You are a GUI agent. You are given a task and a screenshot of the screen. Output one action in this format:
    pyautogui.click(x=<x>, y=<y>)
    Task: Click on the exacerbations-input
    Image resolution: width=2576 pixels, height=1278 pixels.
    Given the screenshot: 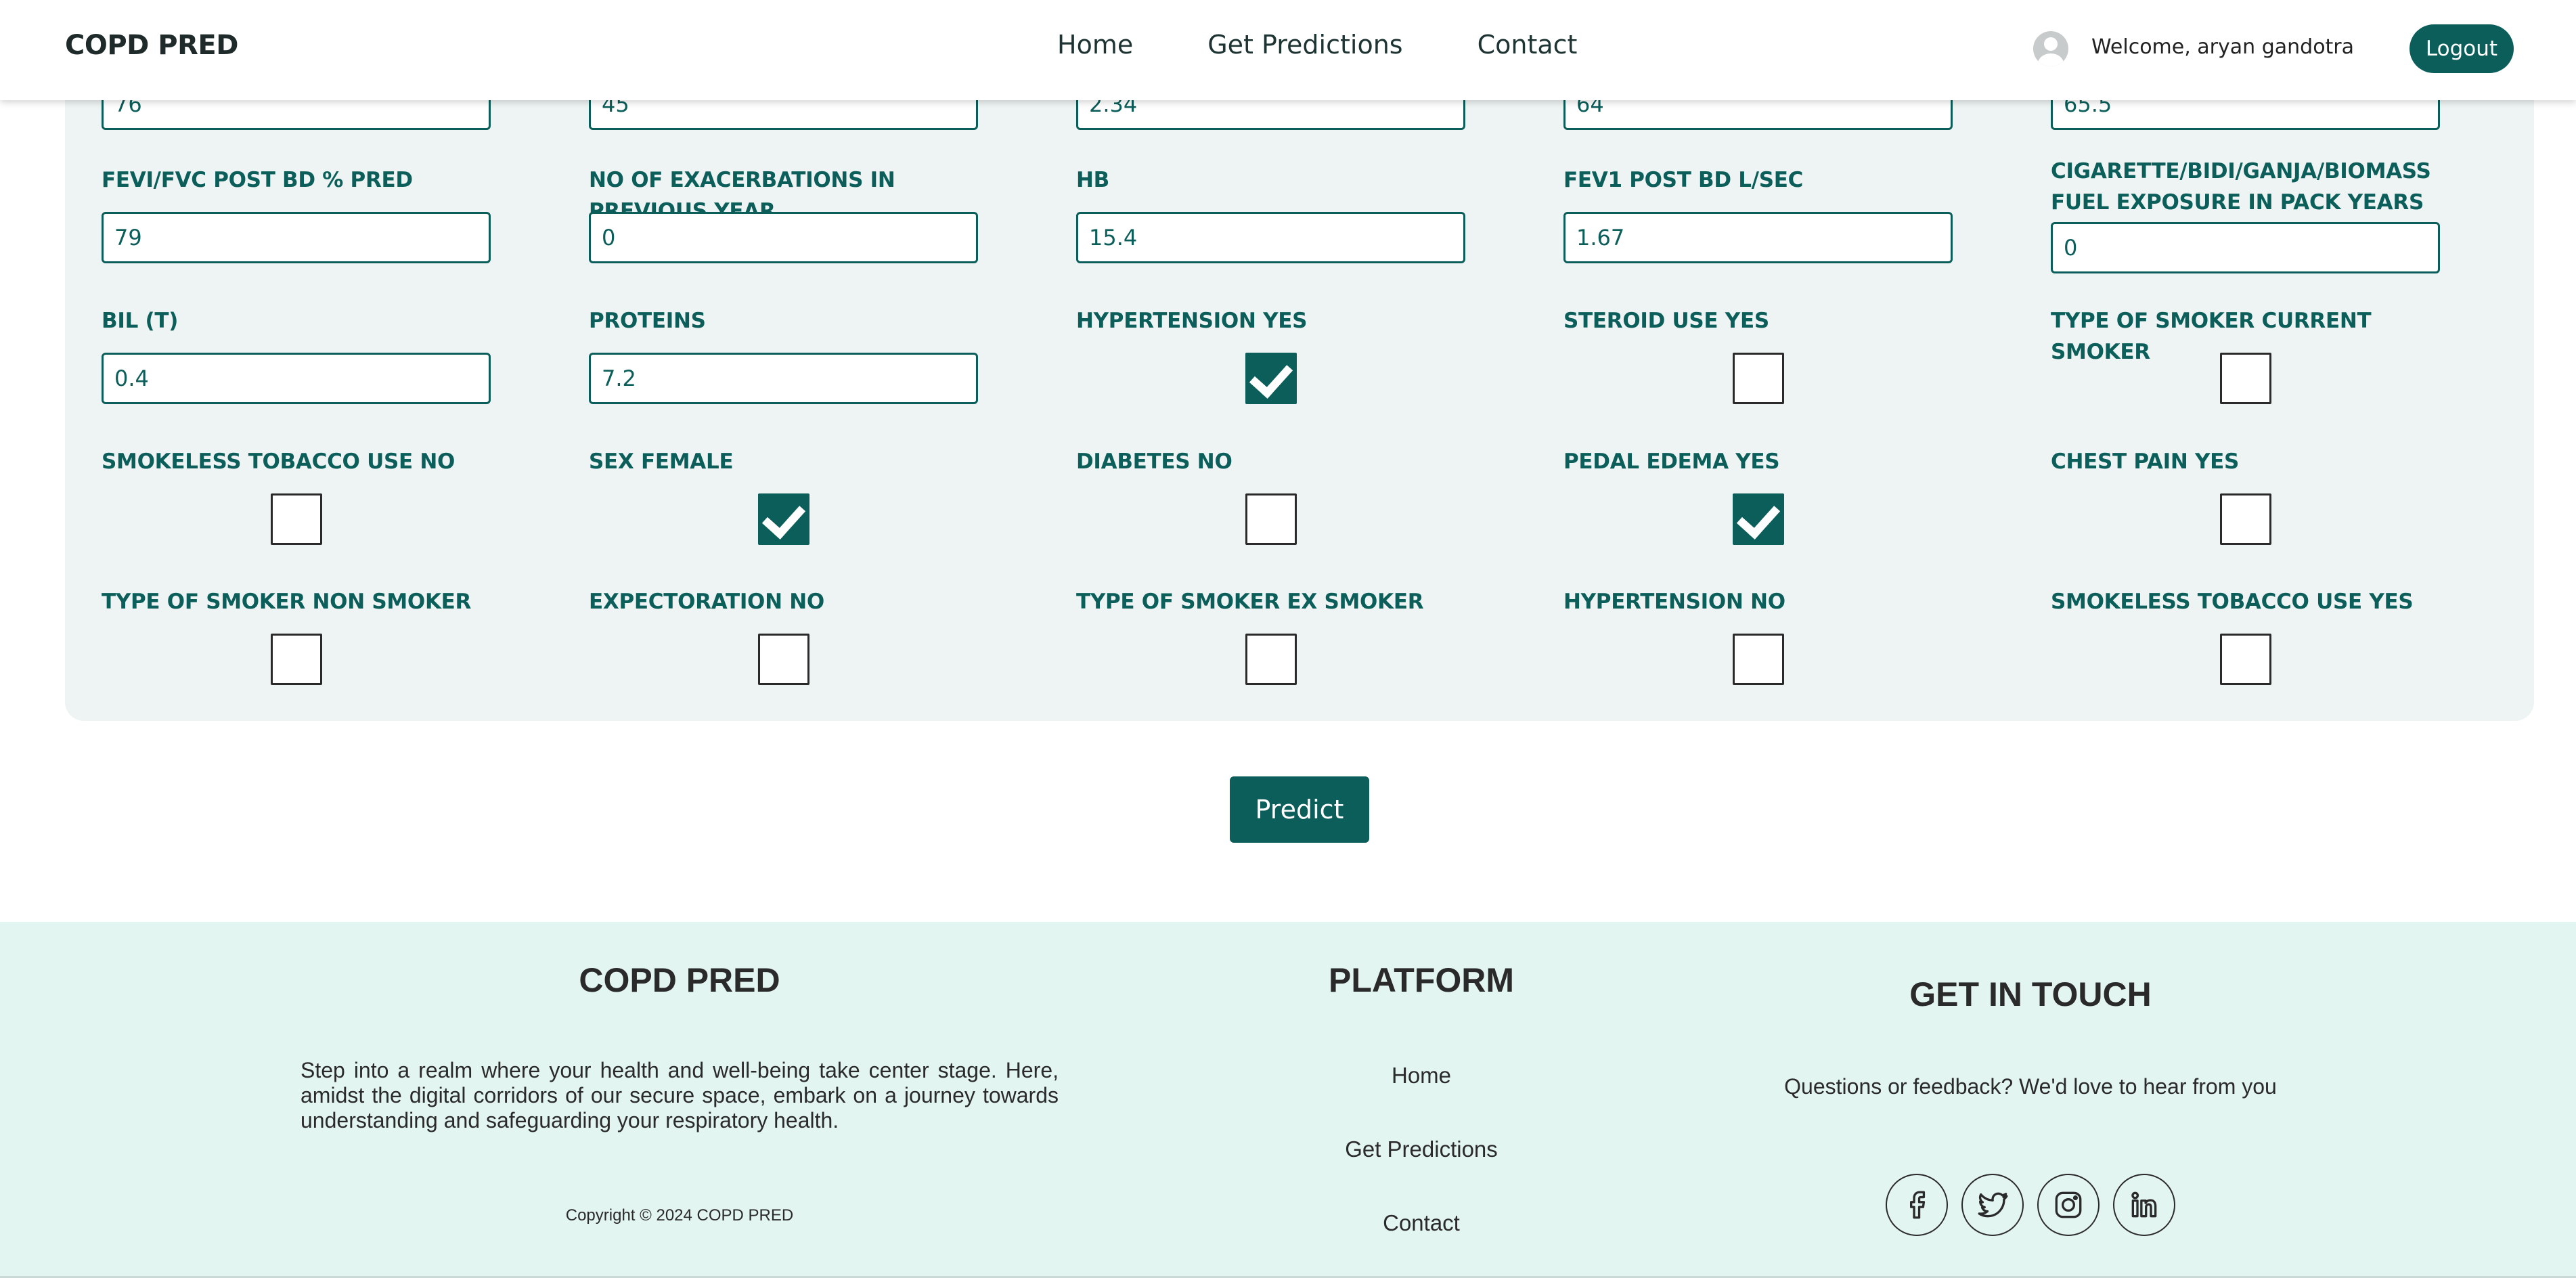 What is the action you would take?
    pyautogui.click(x=783, y=237)
    